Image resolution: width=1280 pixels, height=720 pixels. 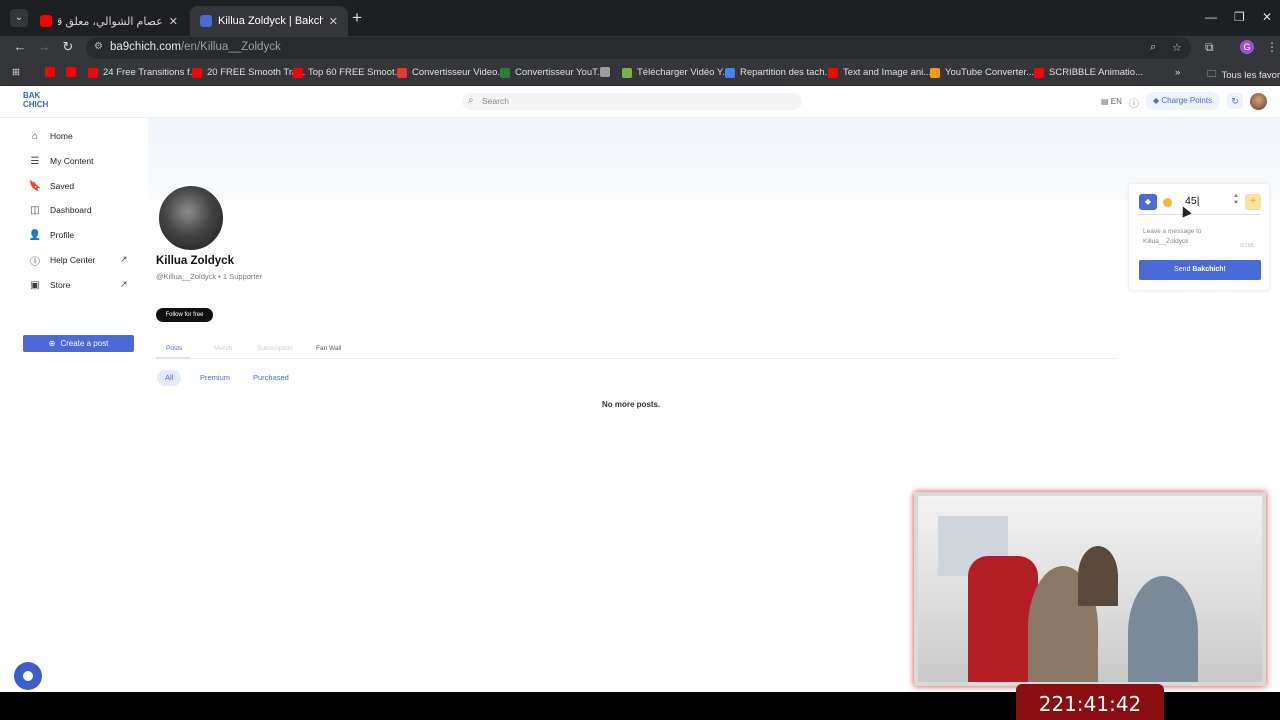 What do you see at coordinates (173, 358) in the screenshot?
I see `active-tab-indicator` at bounding box center [173, 358].